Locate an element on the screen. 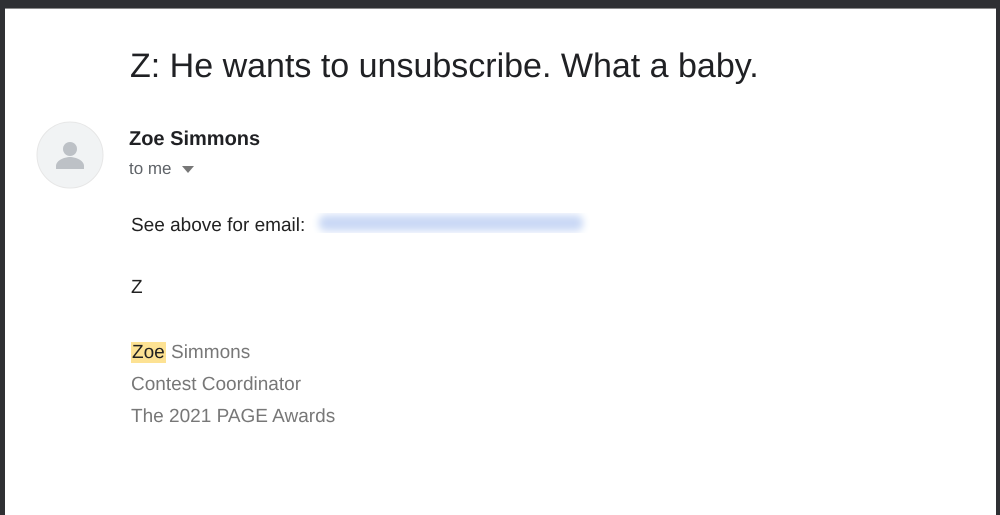  sender-name: Zoe Simmons is located at coordinates (194, 139).